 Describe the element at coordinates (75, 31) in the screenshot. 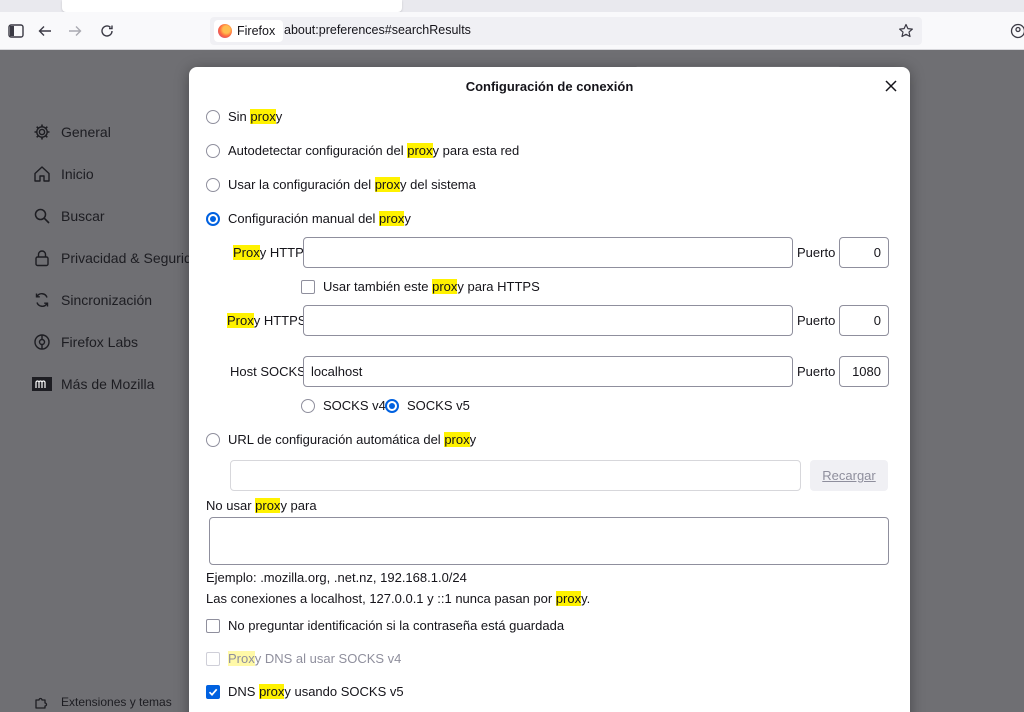

I see `forward-icon` at that location.